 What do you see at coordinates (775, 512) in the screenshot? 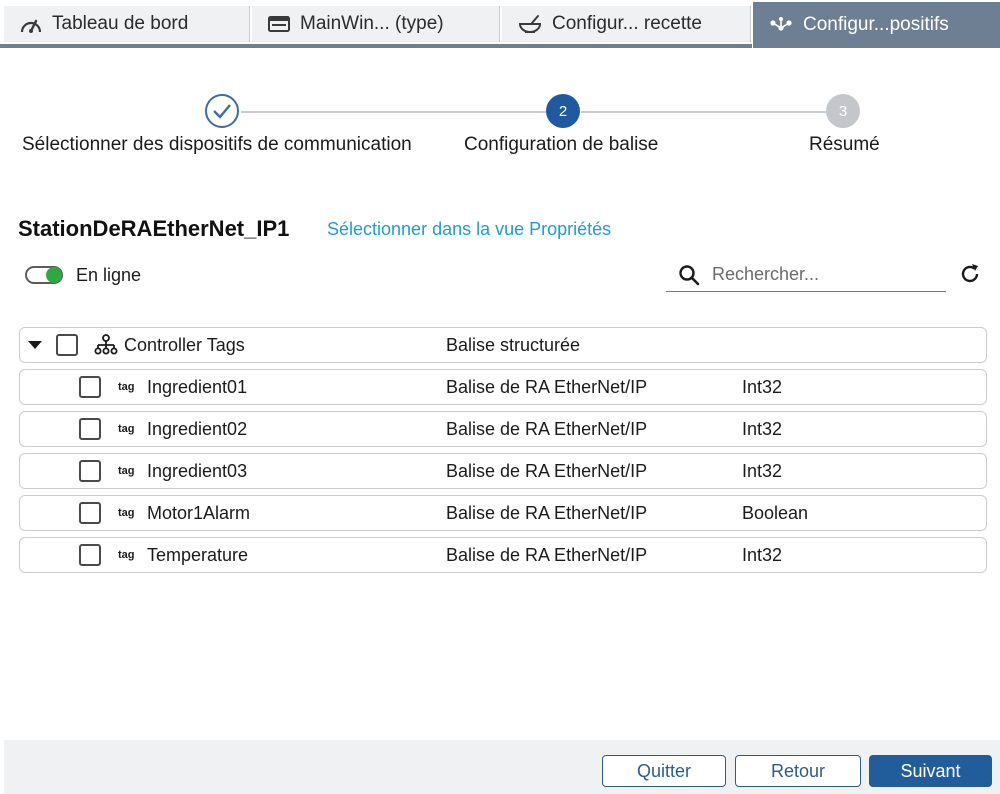
I see `tag-datatype: Boolean` at bounding box center [775, 512].